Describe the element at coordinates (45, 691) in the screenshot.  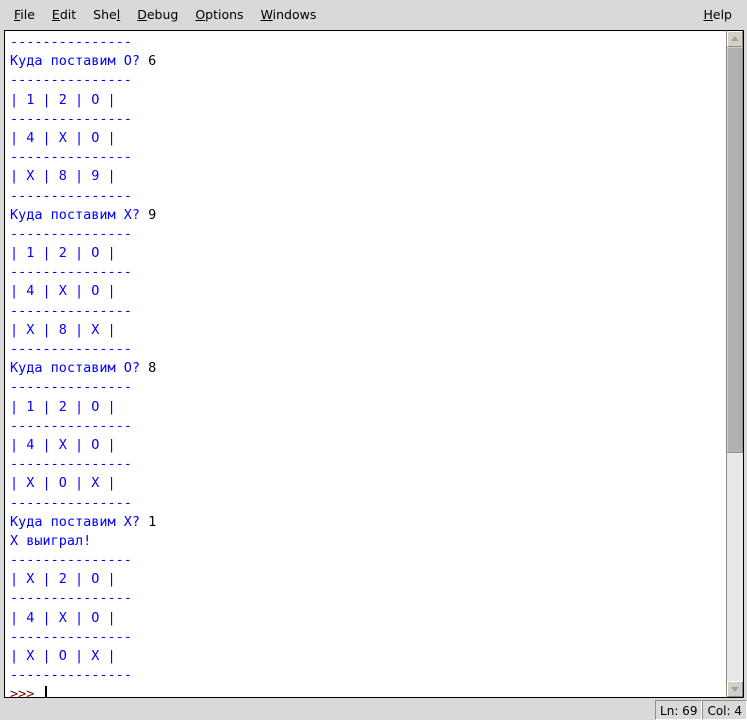
I see `text-cursor` at that location.